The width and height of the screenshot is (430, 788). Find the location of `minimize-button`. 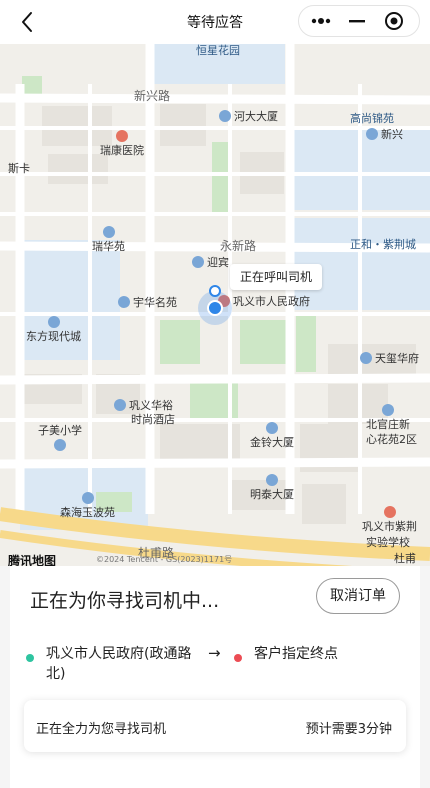

minimize-button is located at coordinates (357, 21).